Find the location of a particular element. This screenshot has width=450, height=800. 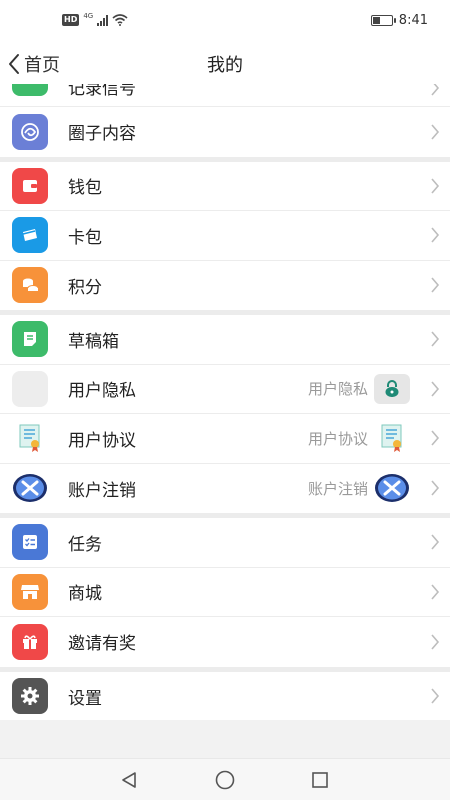

status-bar: HD 4G 8:41 is located at coordinates (225, 22).